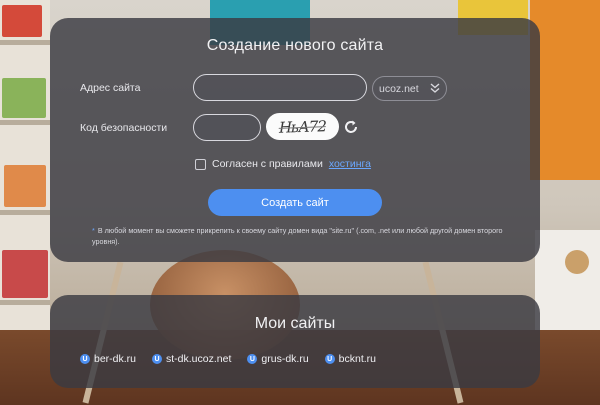 The height and width of the screenshot is (405, 600). I want to click on security-code-input, so click(227, 127).